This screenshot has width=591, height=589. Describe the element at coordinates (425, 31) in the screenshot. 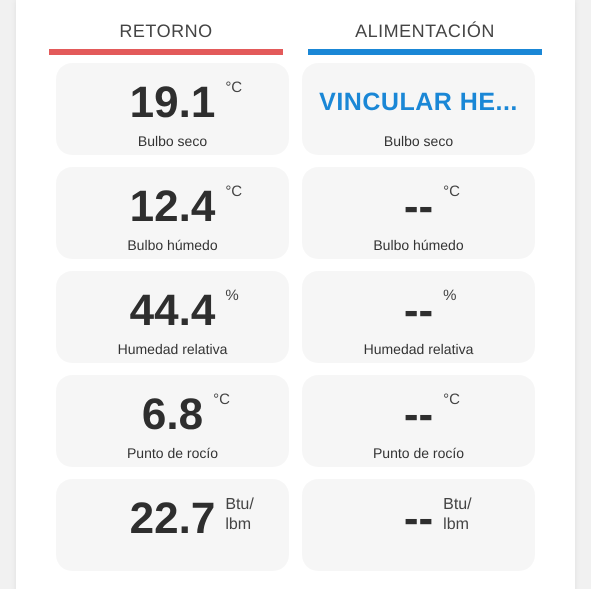

I see `column-title: ALIMENTACIÓN` at that location.